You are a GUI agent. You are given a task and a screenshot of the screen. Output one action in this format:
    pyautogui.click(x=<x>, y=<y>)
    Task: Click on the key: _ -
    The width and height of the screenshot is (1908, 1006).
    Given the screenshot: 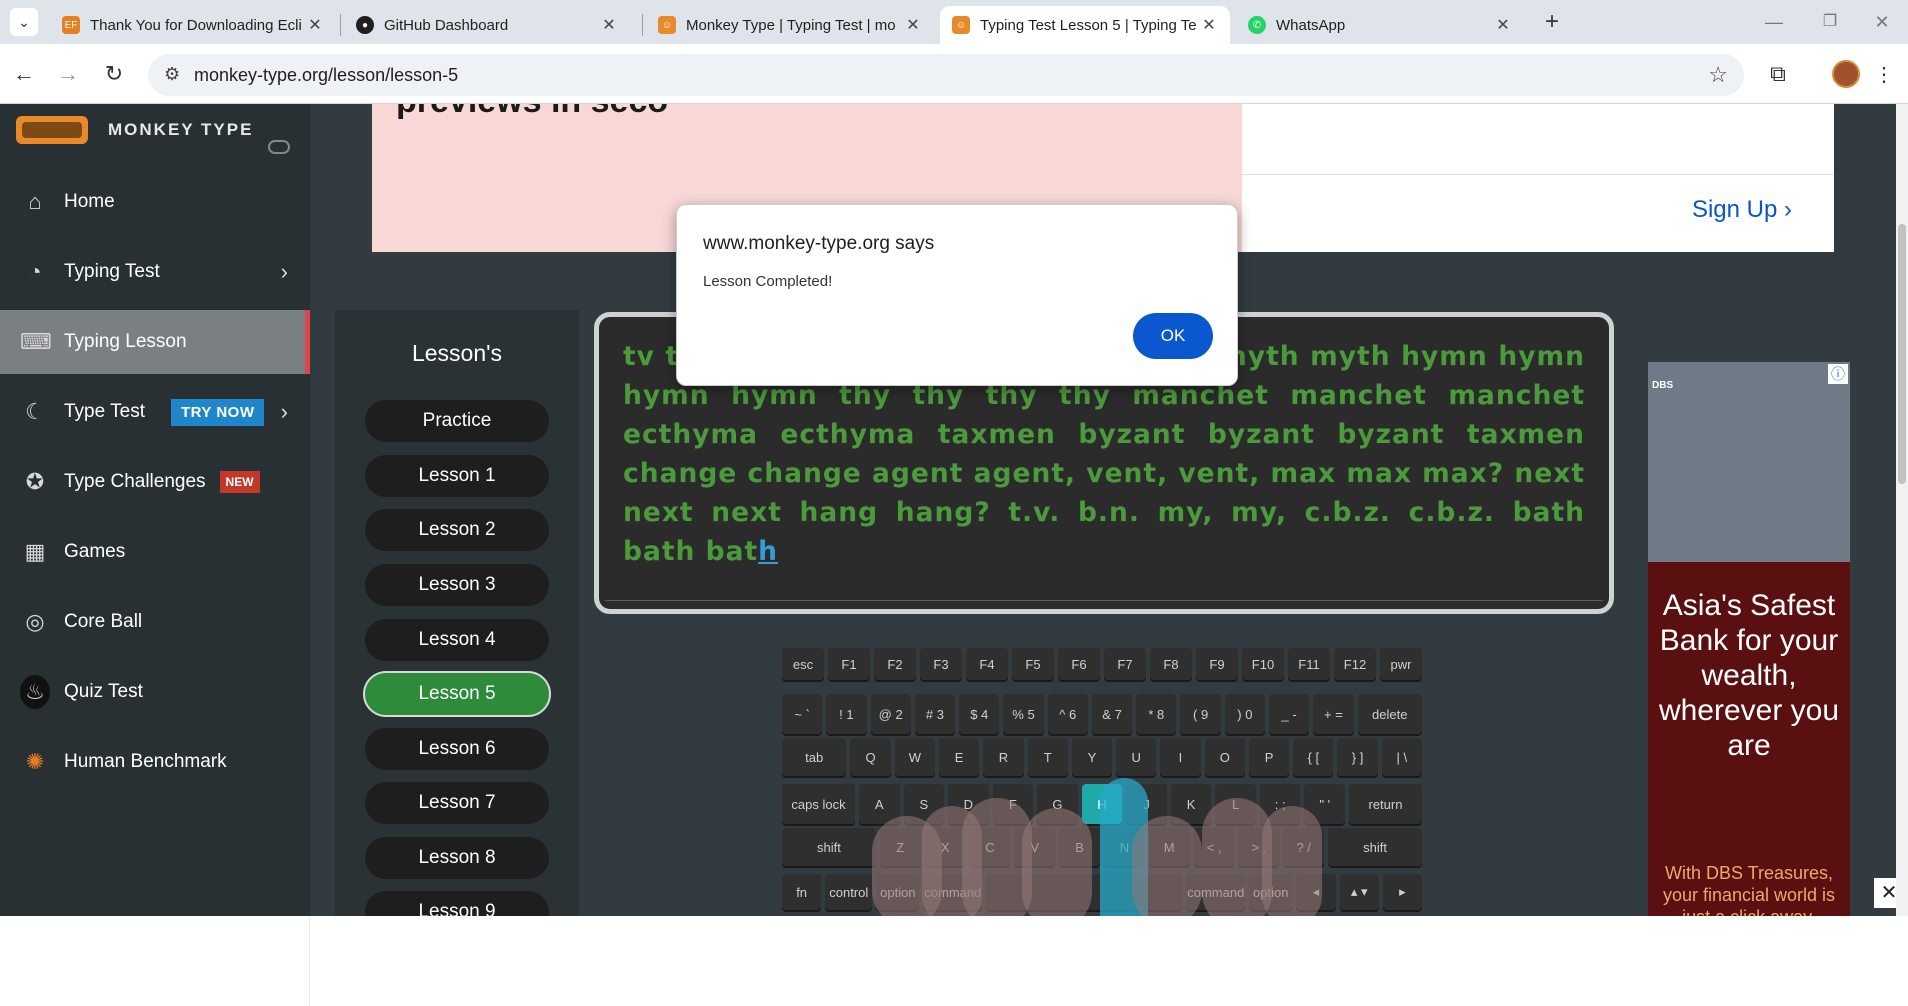 What is the action you would take?
    pyautogui.click(x=1289, y=714)
    